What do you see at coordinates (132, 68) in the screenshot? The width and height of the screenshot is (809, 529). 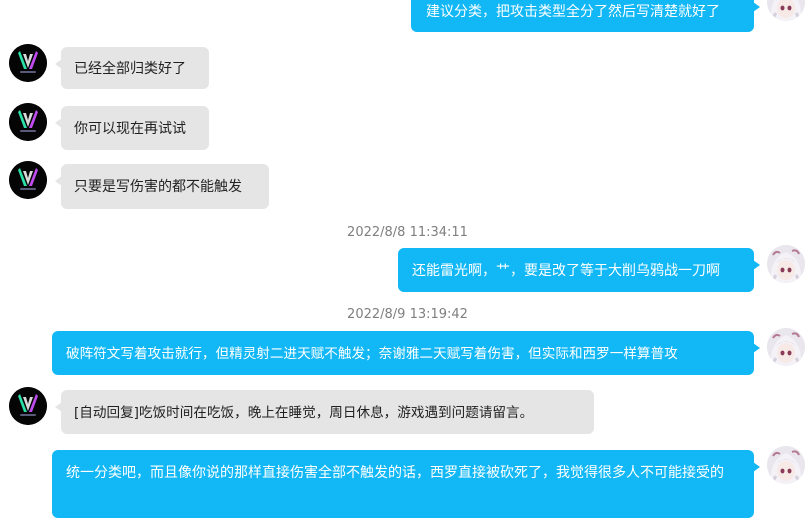 I see `message-bubble-incoming: 已经全部归类好了` at bounding box center [132, 68].